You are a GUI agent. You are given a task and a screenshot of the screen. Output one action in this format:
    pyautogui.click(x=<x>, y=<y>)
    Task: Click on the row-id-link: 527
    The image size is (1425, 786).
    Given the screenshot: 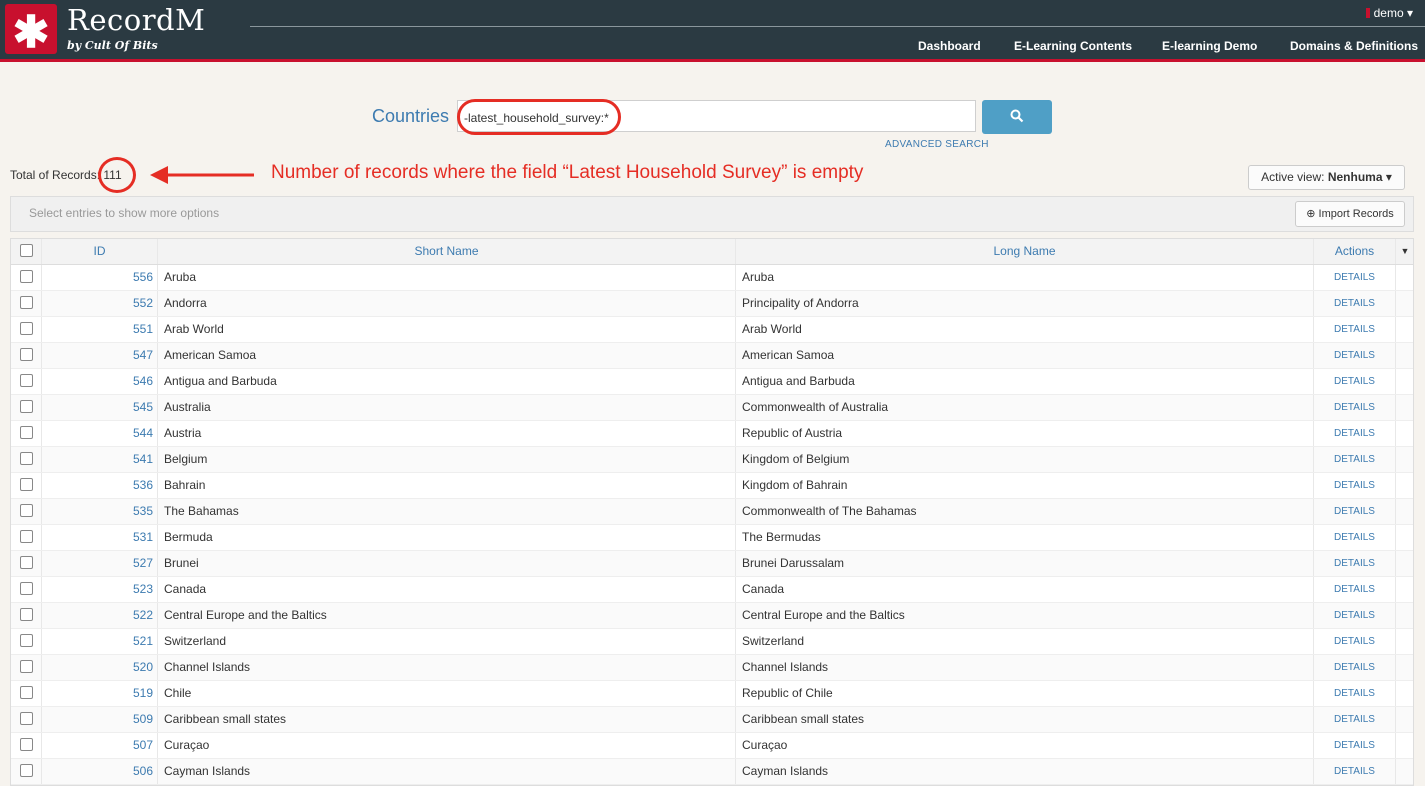 What is the action you would take?
    pyautogui.click(x=100, y=563)
    